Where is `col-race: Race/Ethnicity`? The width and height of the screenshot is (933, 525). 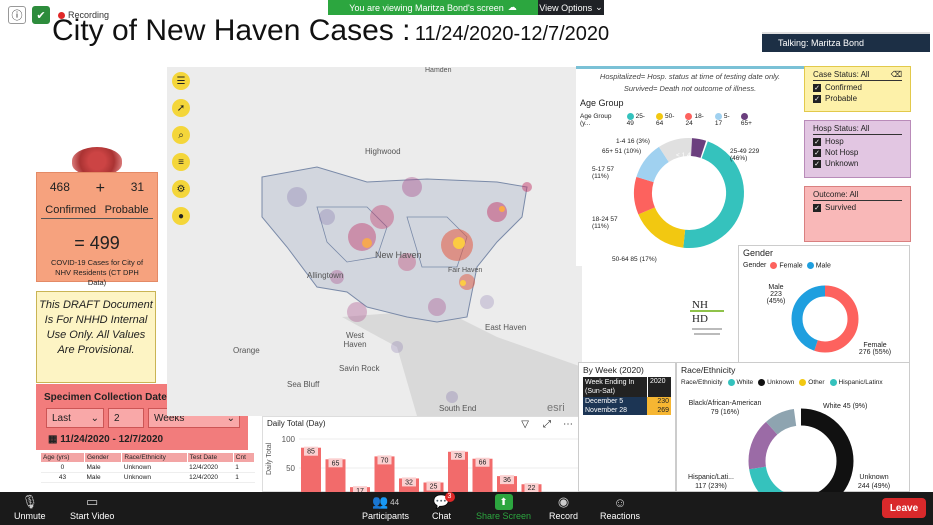
col-race: Race/Ethnicity is located at coordinates (154, 457).